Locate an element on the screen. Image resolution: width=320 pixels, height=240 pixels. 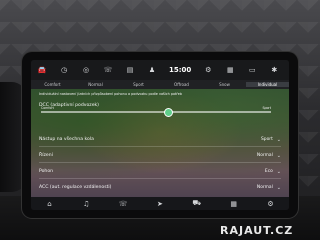
bottom-nav-bar: ⌂ ♫ ☏ ➤ ⛟ ▦ ⚙ is located at coordinates (160, 203).